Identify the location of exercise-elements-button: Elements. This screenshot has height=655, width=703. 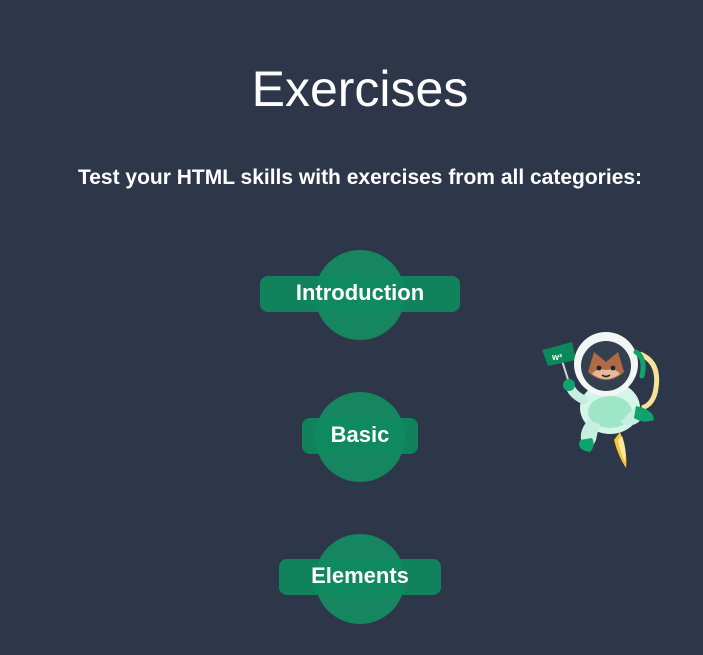
(360, 579).